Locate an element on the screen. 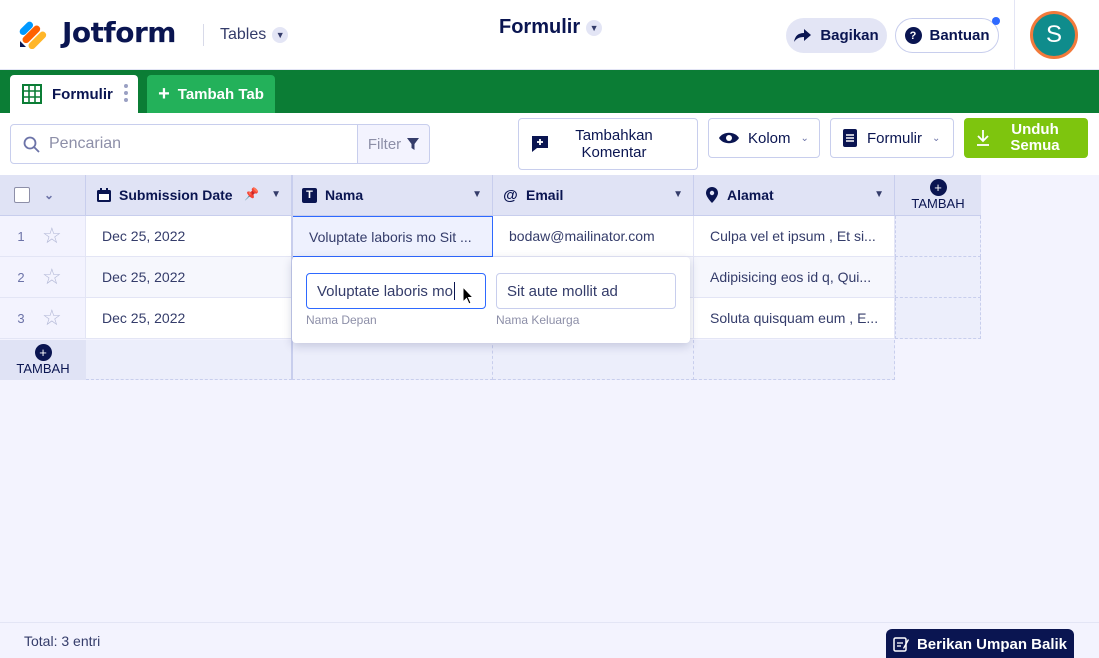 The width and height of the screenshot is (1099, 658). tab-options-icon is located at coordinates (126, 93).